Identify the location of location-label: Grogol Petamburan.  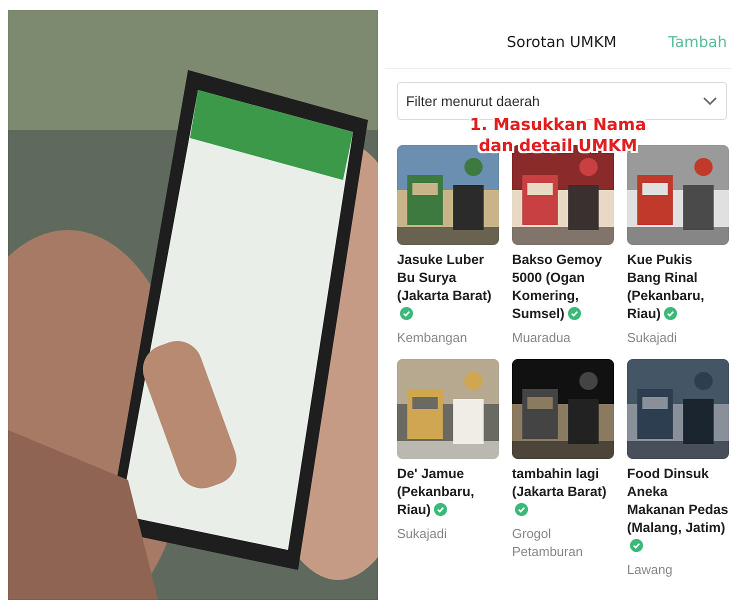
(548, 543).